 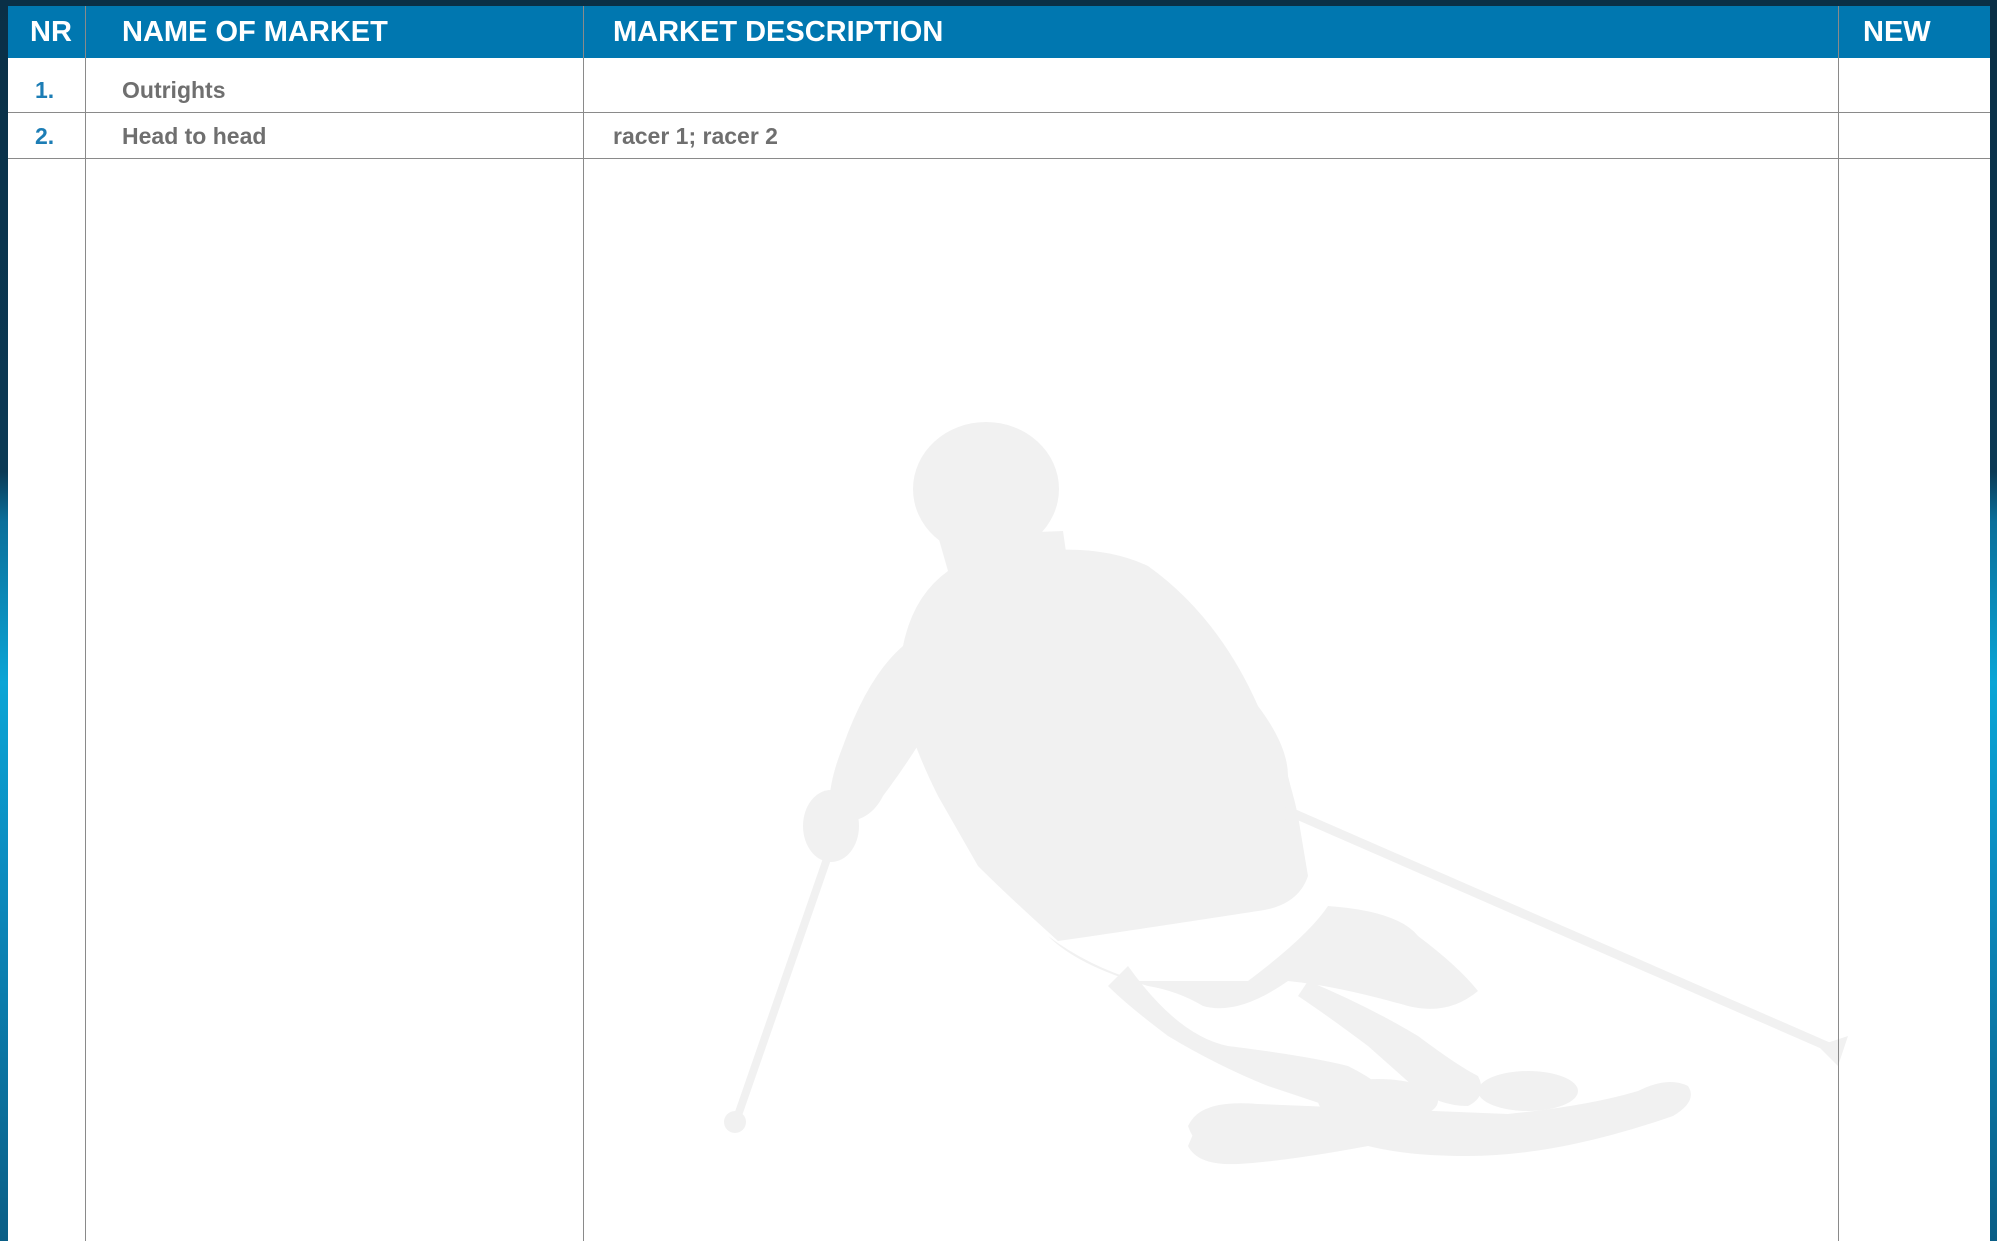 What do you see at coordinates (45, 90) in the screenshot?
I see `row-number: 1.` at bounding box center [45, 90].